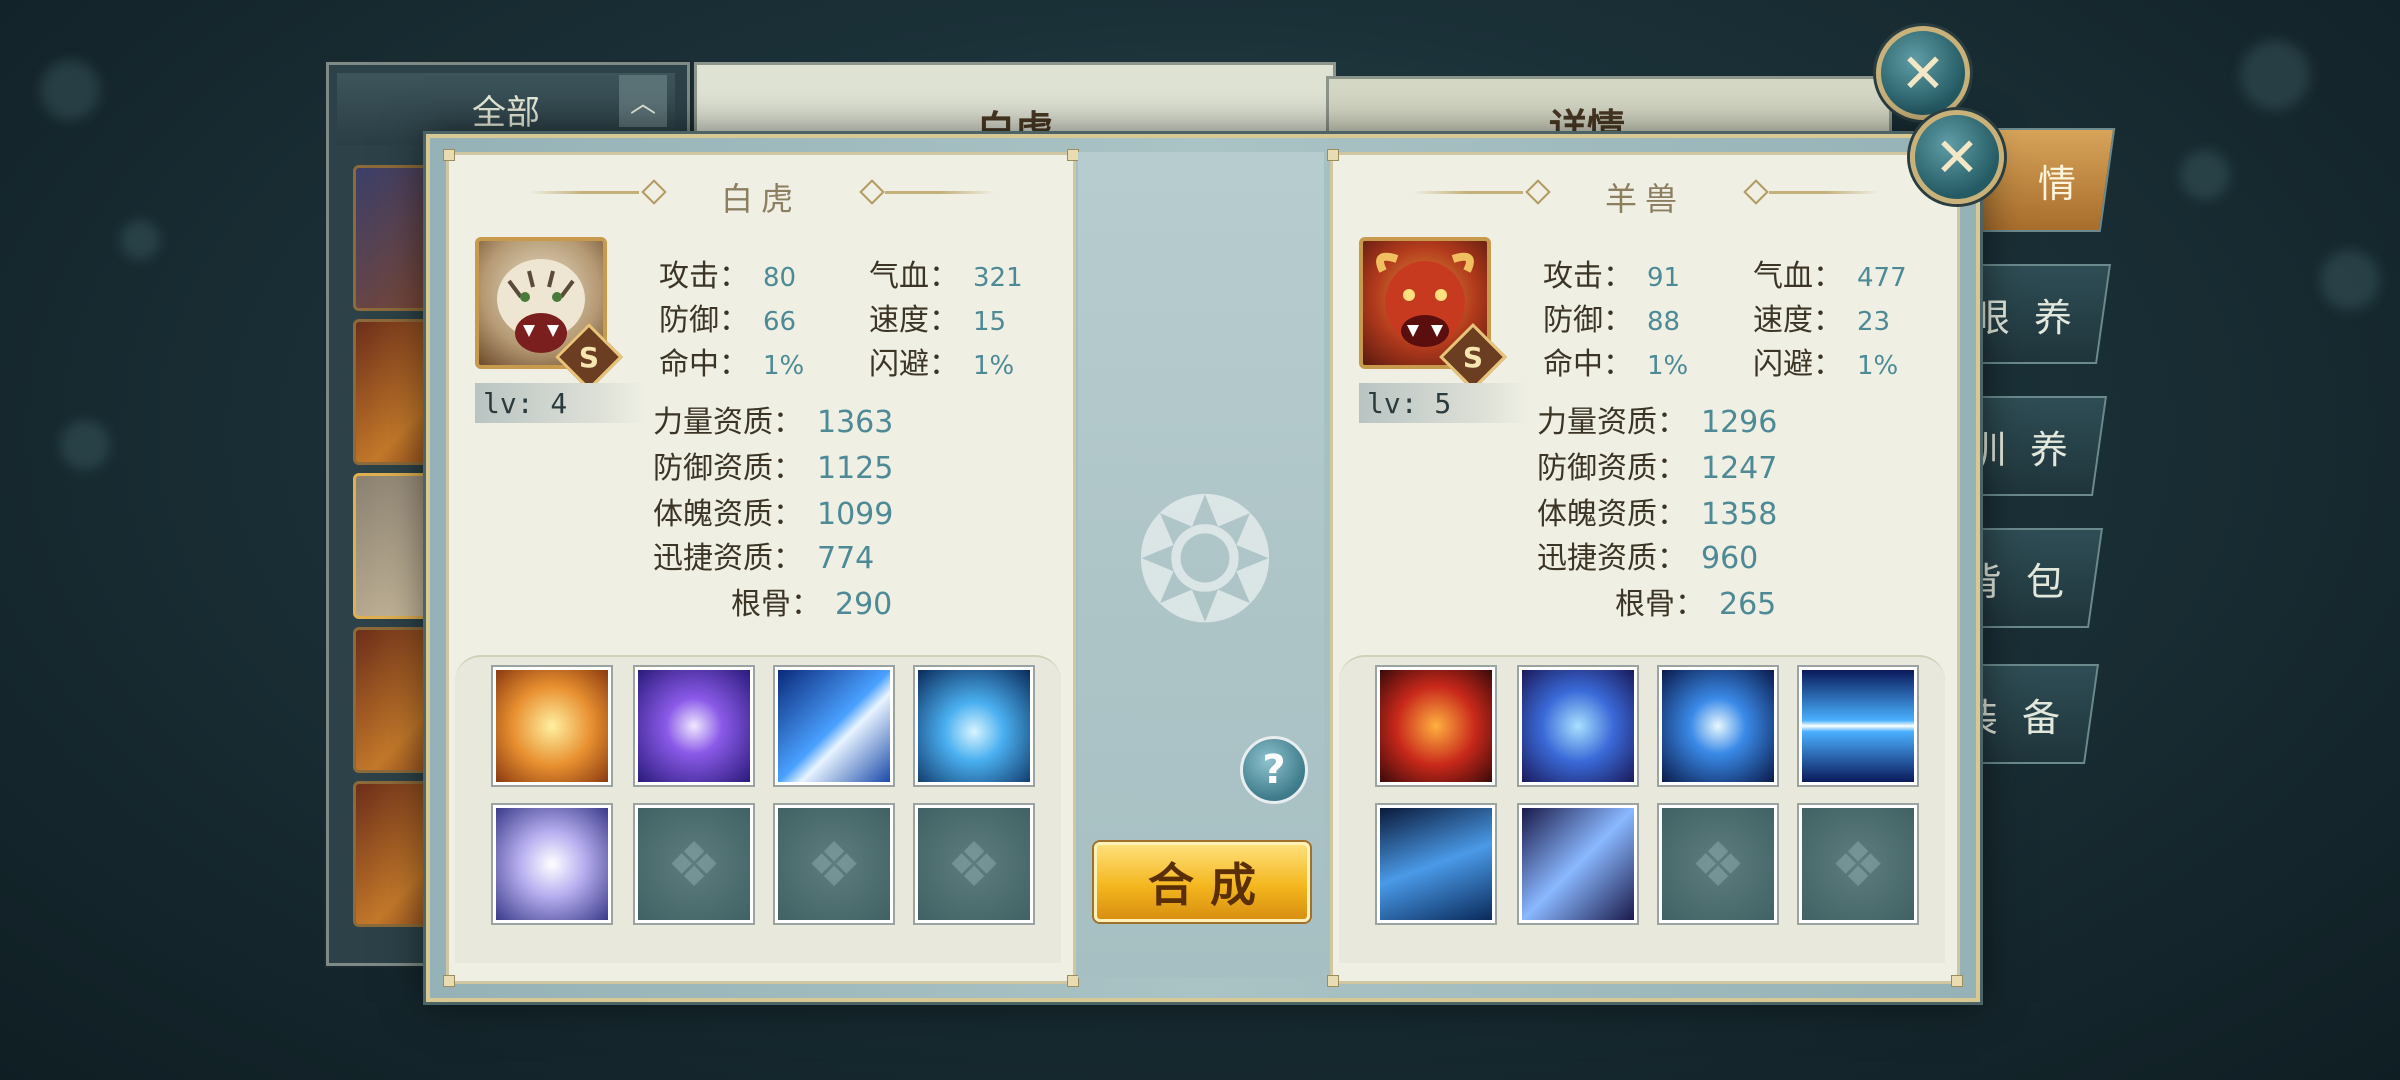  I want to click on dragon-emblem-icon: ❂, so click(1205, 562).